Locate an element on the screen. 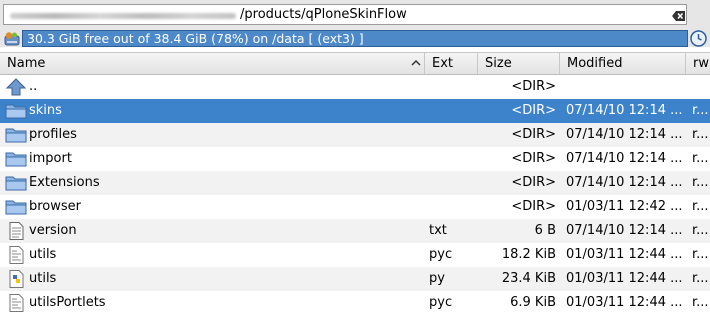 The image size is (710, 317). file-size: 23.4 KiB is located at coordinates (528, 278).